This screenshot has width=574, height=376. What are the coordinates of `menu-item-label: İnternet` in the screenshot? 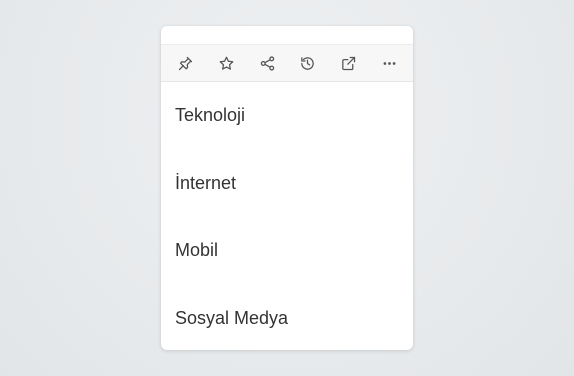 It's located at (206, 182).